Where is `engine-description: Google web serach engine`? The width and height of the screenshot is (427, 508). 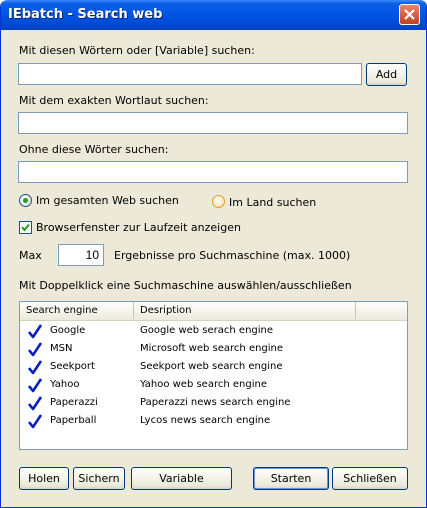
engine-description: Google web serach engine is located at coordinates (207, 330).